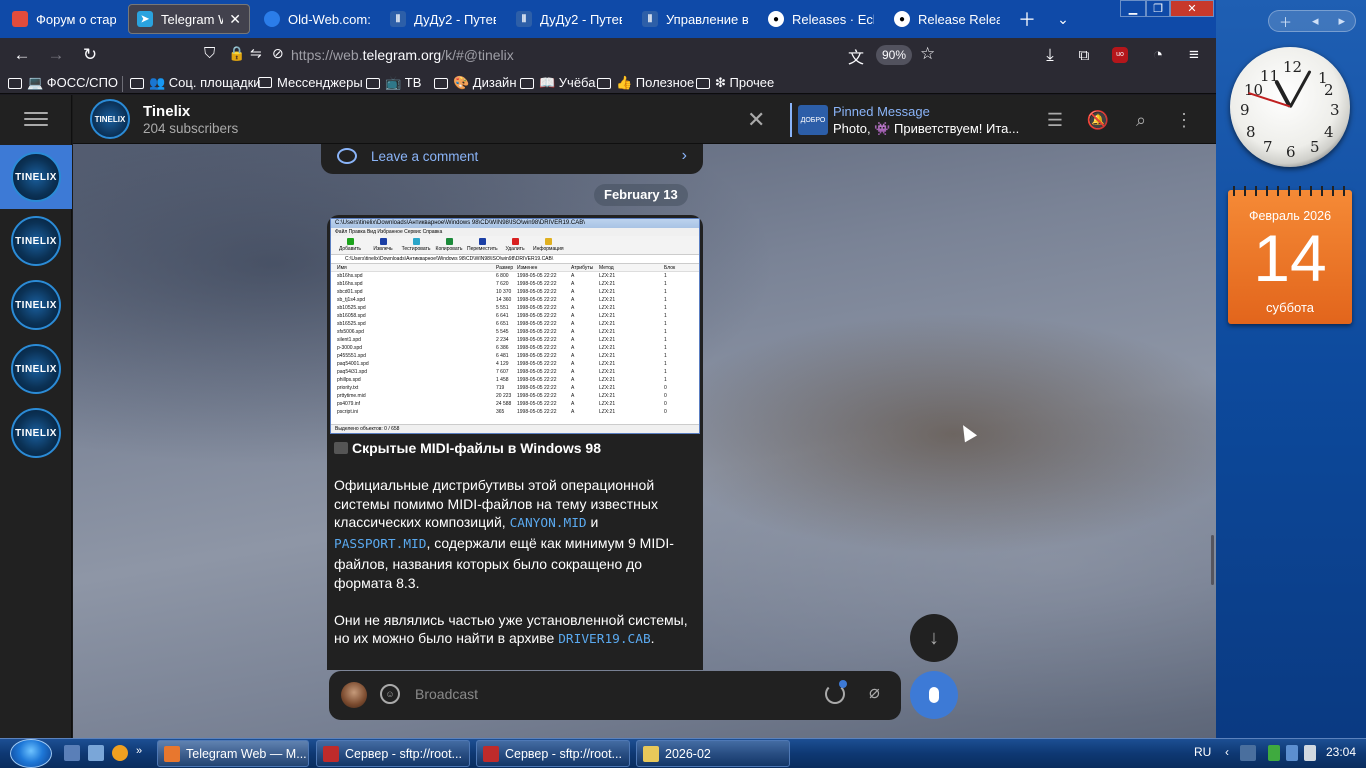 This screenshot has width=1366, height=768. I want to click on search-icon: ⌕, so click(1141, 120).